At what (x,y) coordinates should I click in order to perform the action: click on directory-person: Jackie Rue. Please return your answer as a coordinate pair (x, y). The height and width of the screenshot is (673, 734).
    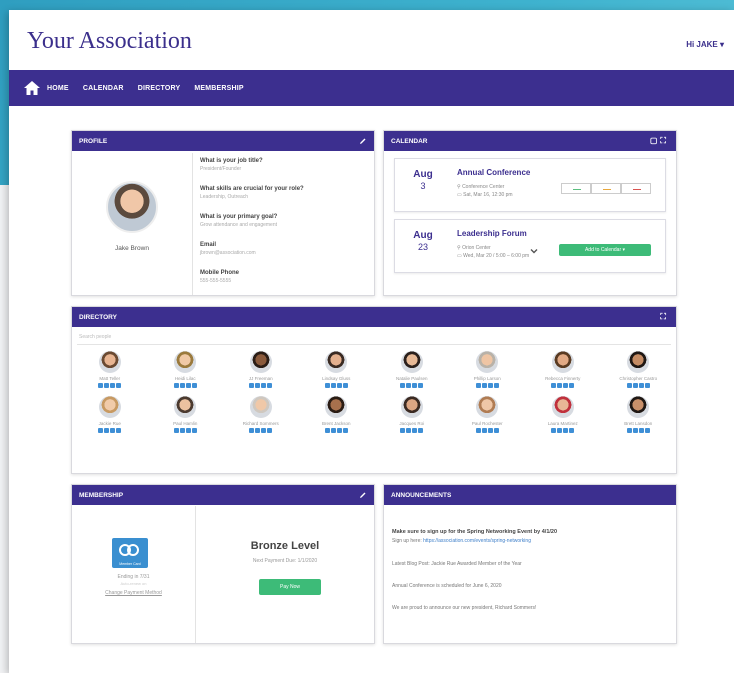
    Looking at the image, I should click on (110, 414).